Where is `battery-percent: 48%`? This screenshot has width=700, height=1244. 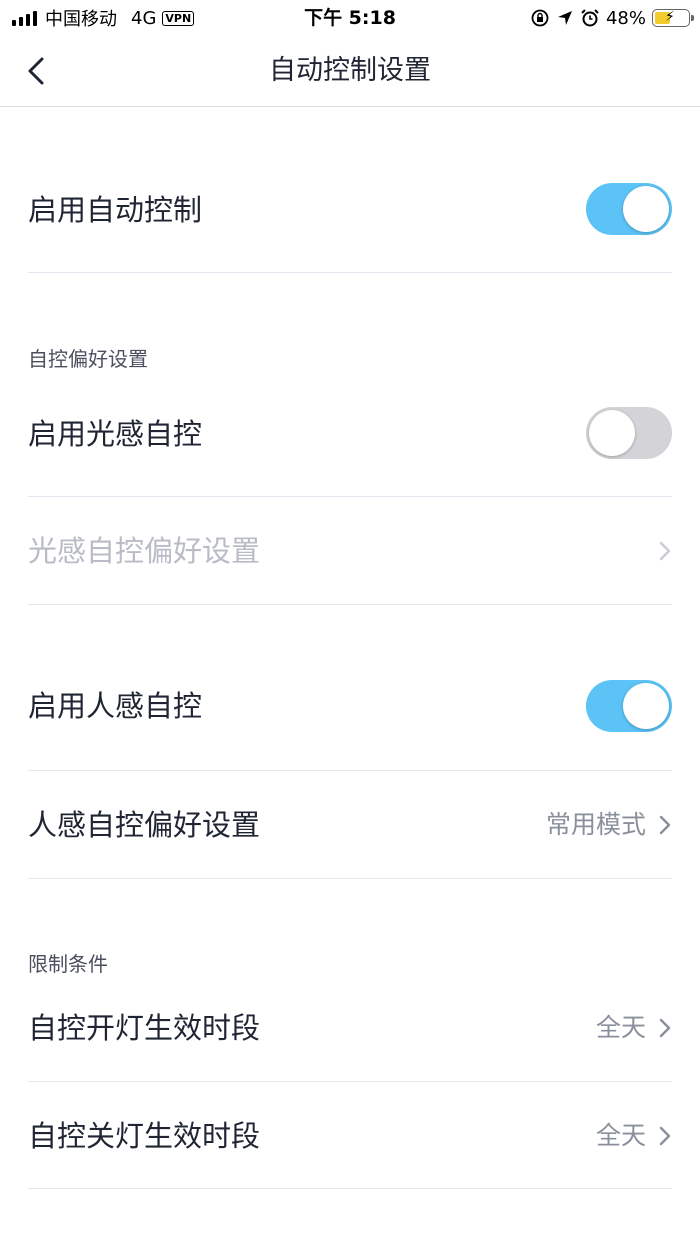 battery-percent: 48% is located at coordinates (625, 18).